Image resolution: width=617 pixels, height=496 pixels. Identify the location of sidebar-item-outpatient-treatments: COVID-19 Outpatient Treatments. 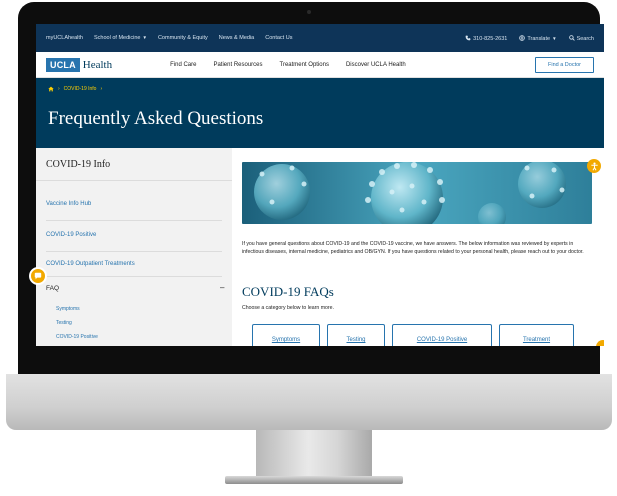
(90, 264).